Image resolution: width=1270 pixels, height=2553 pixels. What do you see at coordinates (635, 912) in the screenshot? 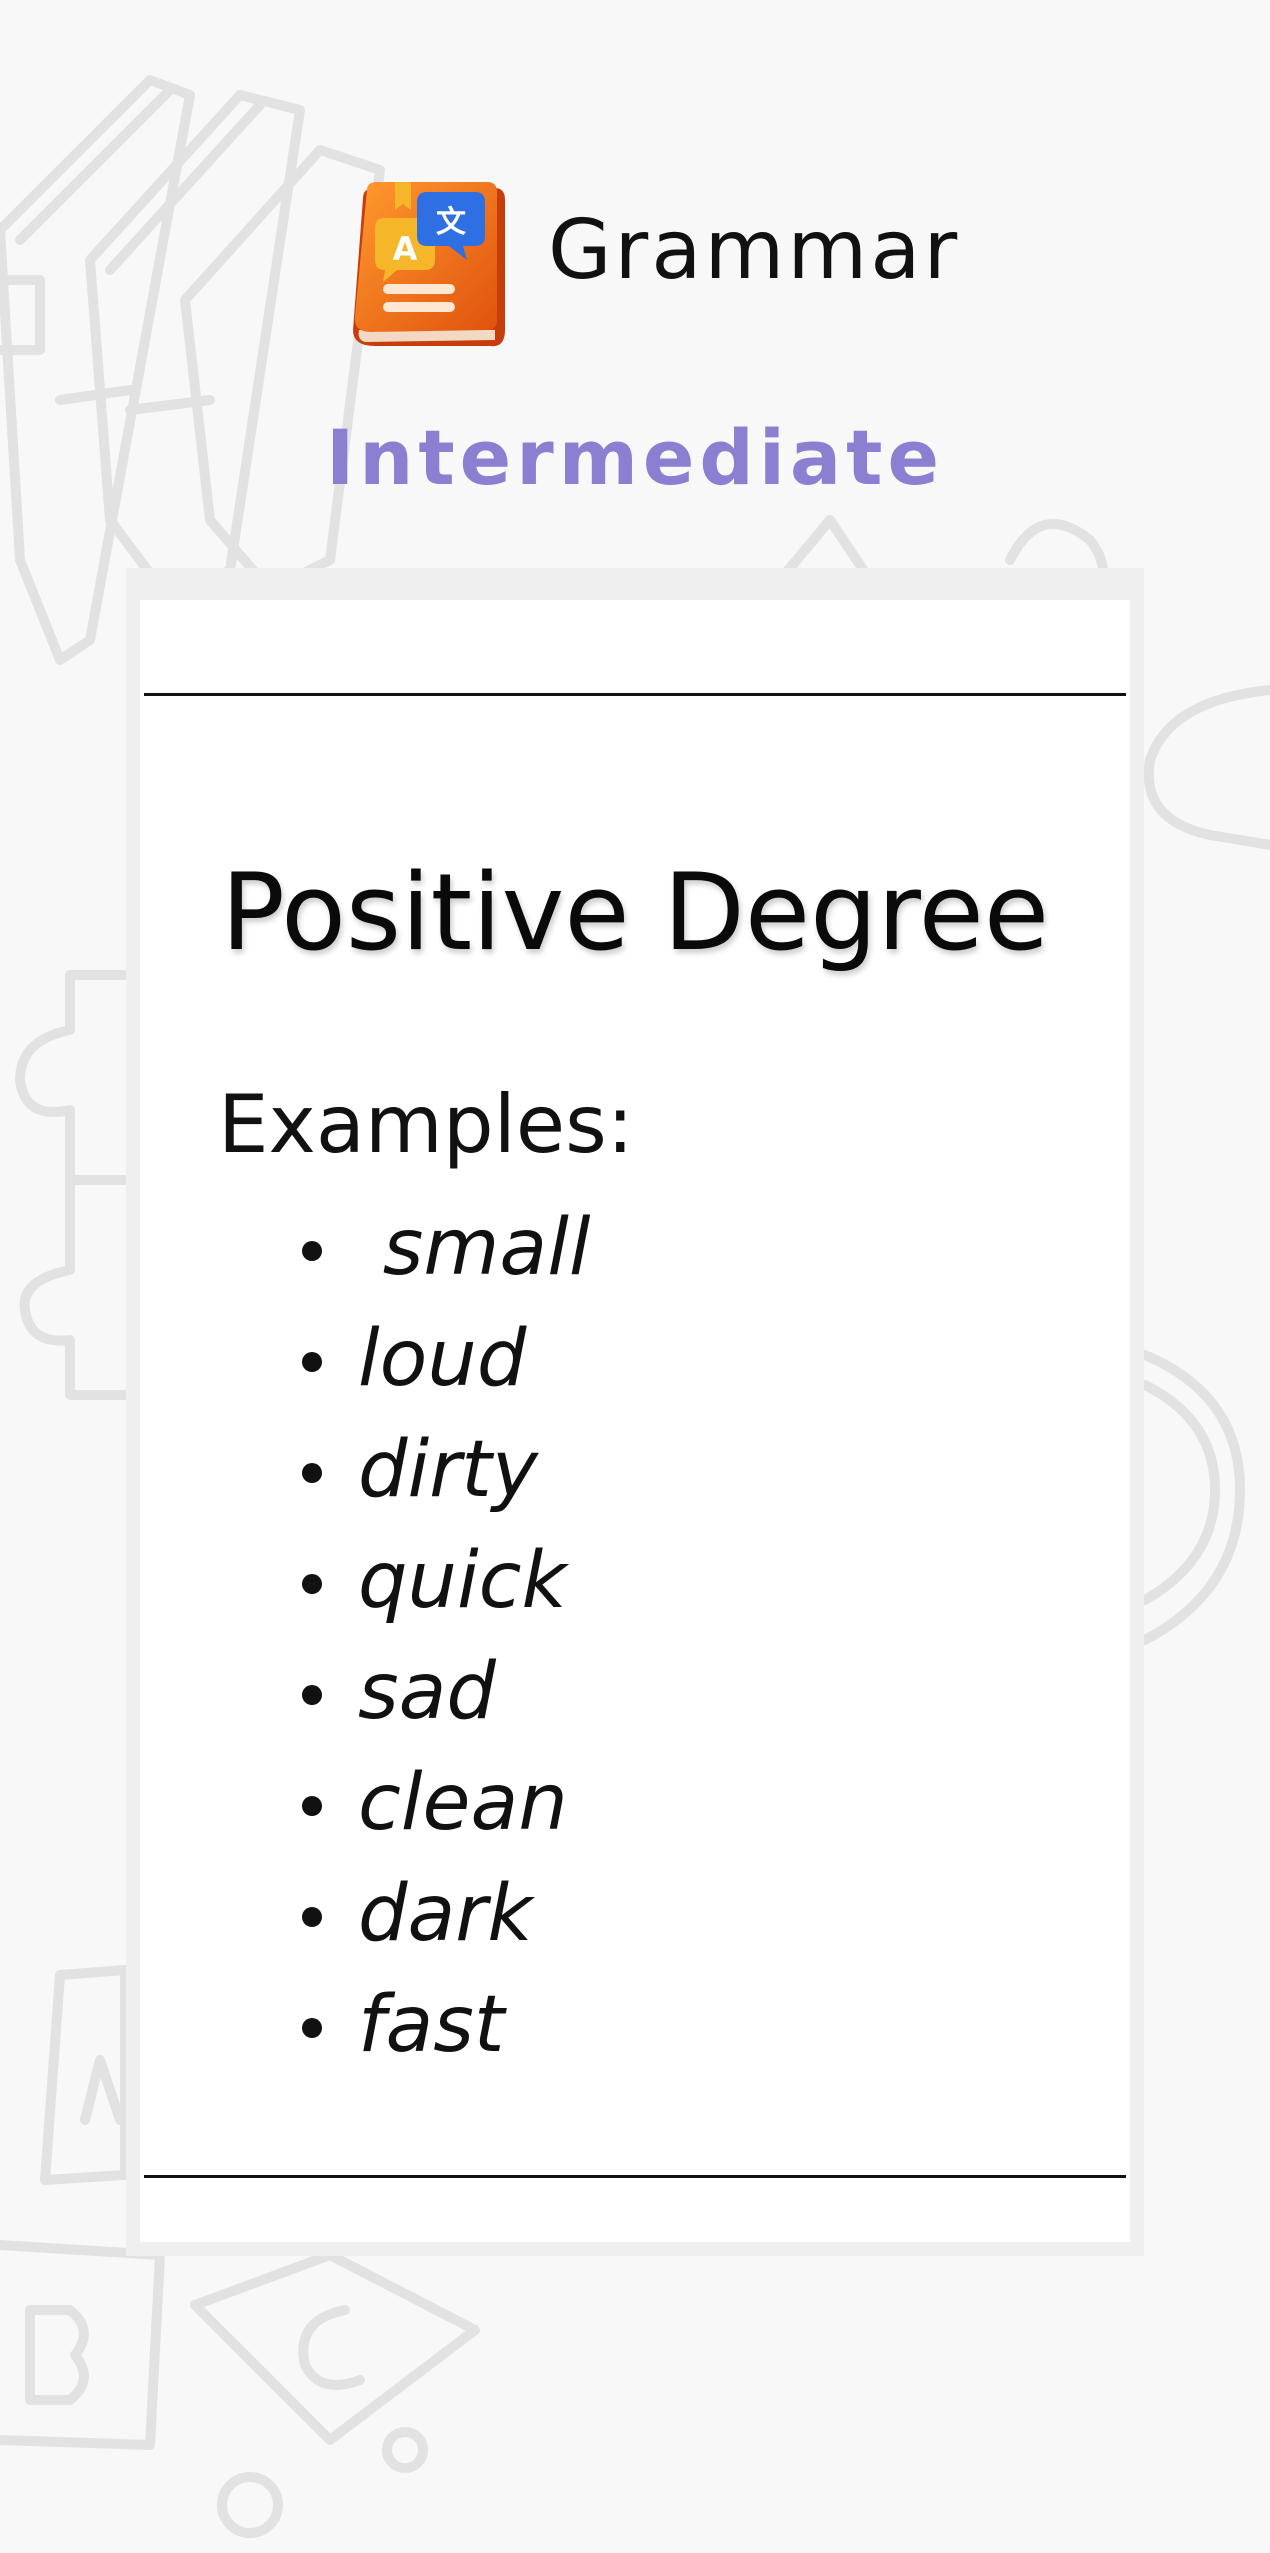
I see `card-title: Positive Degree` at bounding box center [635, 912].